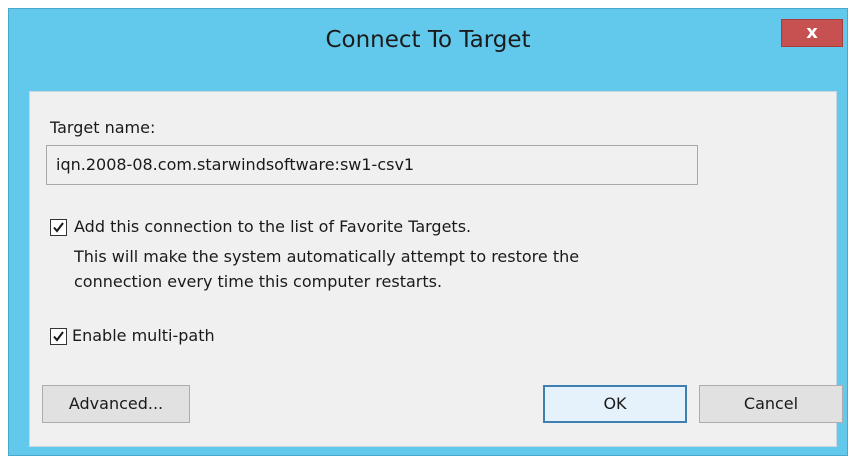 Image resolution: width=854 pixels, height=459 pixels. What do you see at coordinates (143, 335) in the screenshot?
I see `multi-path-label: Enable multi-path` at bounding box center [143, 335].